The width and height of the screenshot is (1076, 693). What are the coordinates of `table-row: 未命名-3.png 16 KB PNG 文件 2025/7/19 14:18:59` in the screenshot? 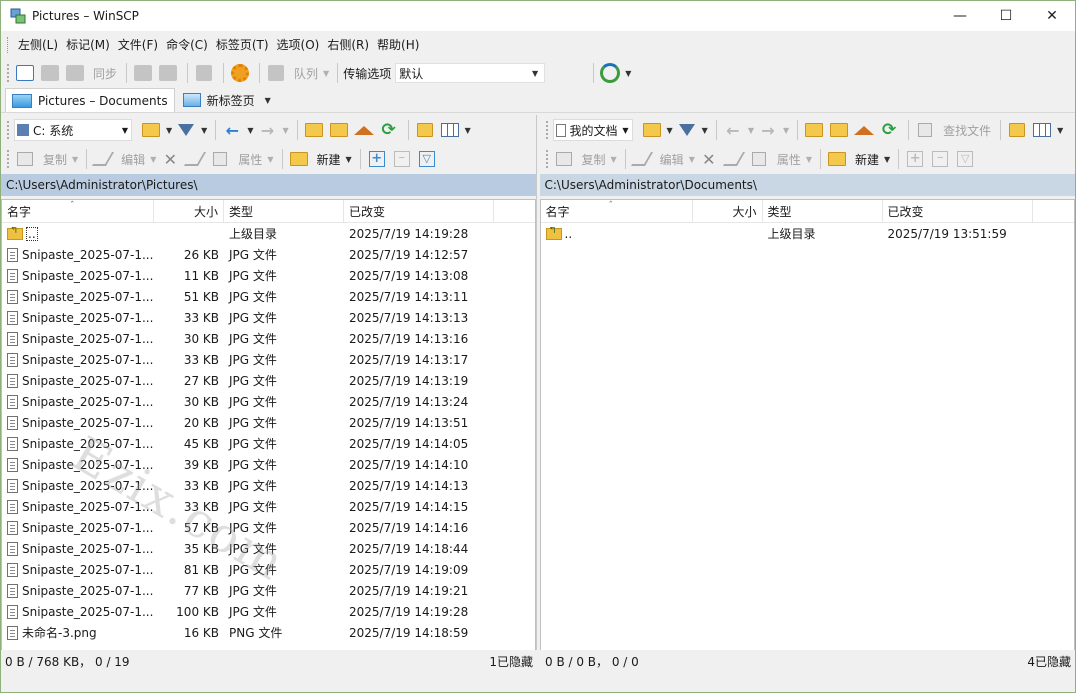 It's located at (268, 632).